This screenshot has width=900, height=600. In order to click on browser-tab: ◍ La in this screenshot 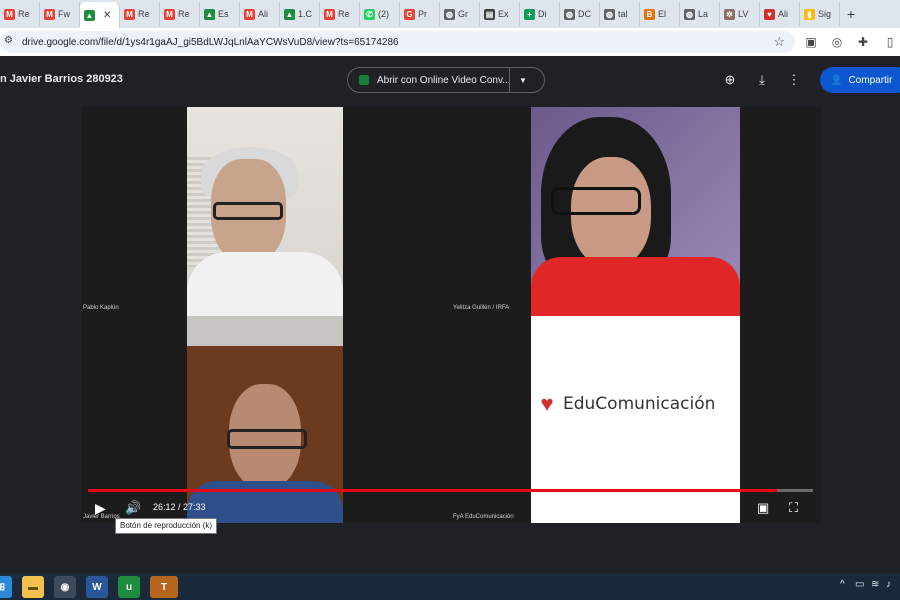, I will do `click(700, 14)`.